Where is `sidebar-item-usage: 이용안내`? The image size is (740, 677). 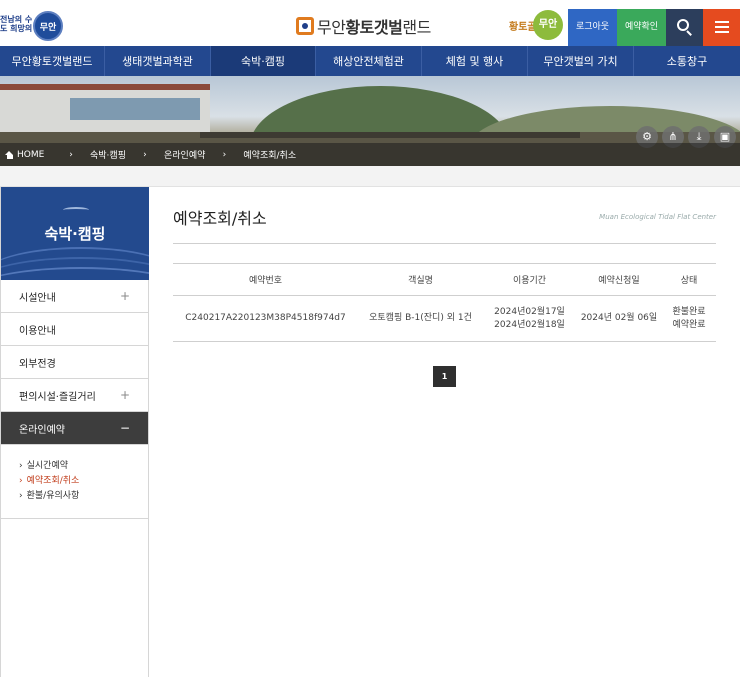 sidebar-item-usage: 이용안내 is located at coordinates (74, 329).